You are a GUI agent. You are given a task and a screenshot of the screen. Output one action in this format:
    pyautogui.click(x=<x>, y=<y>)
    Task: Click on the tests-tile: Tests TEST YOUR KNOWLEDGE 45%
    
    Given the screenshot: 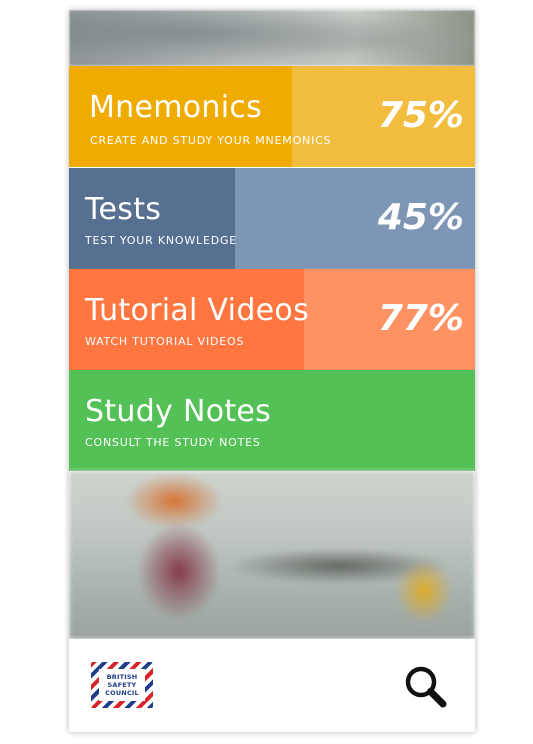 What is the action you would take?
    pyautogui.click(x=272, y=218)
    